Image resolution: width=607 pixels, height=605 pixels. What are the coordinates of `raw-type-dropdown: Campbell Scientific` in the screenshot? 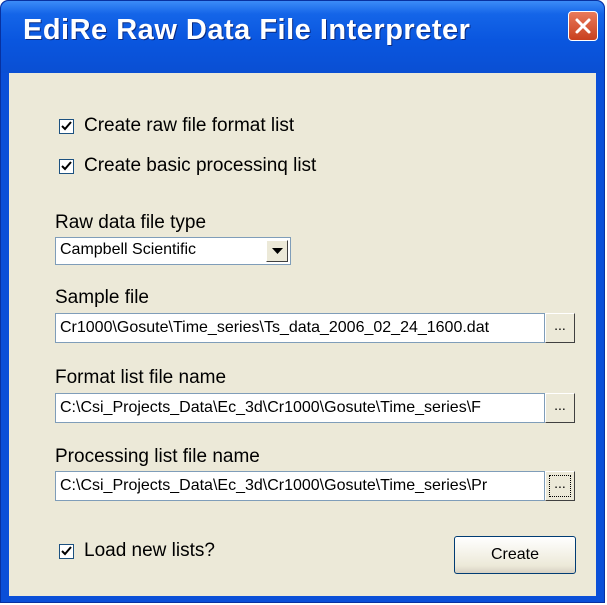 It's located at (173, 251).